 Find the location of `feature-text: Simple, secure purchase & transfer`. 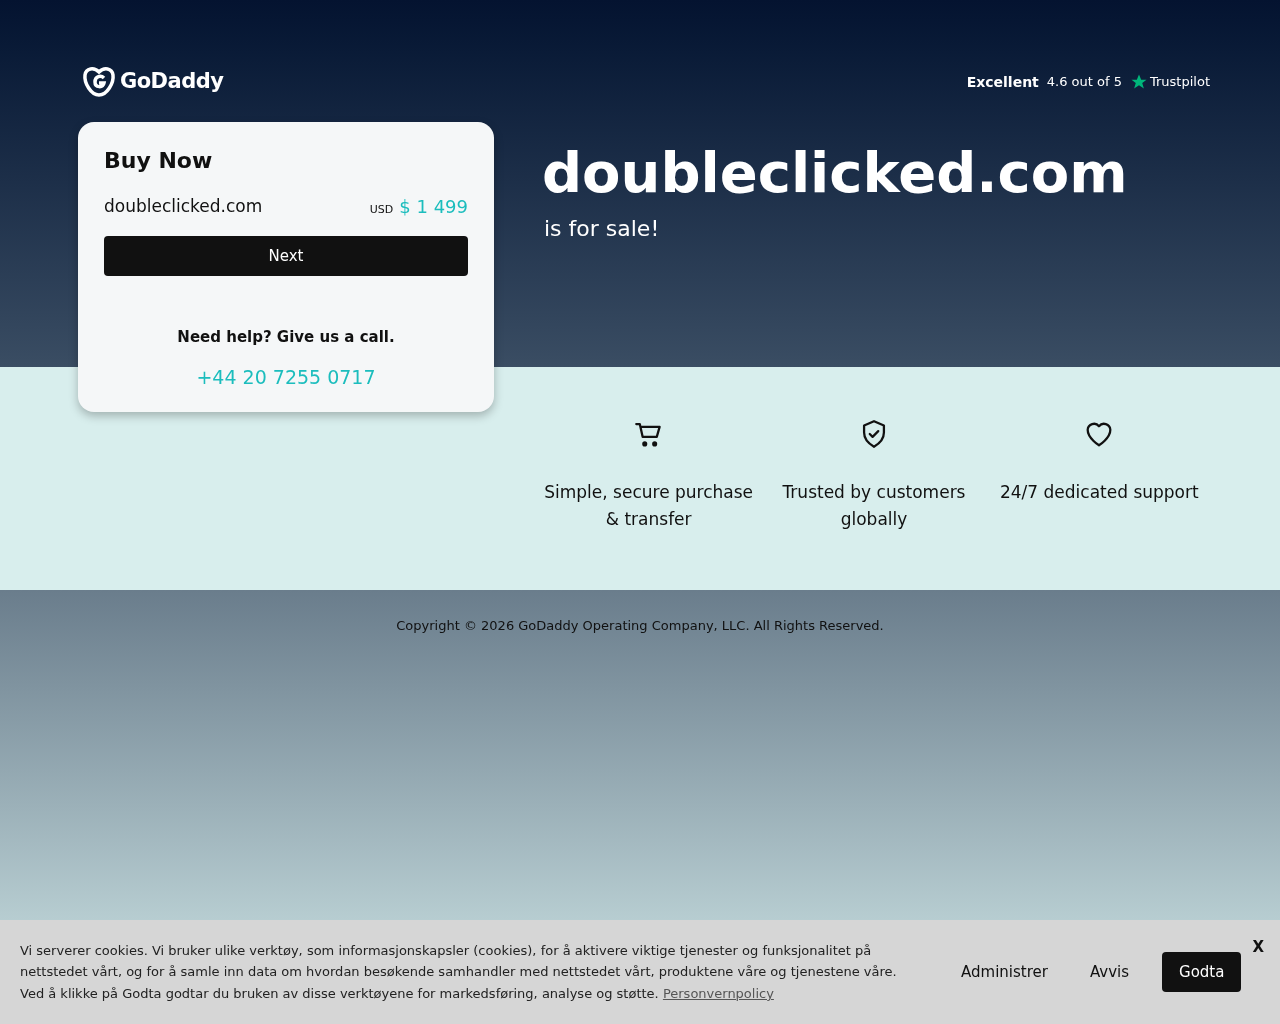

feature-text: Simple, secure purchase & transfer is located at coordinates (649, 506).